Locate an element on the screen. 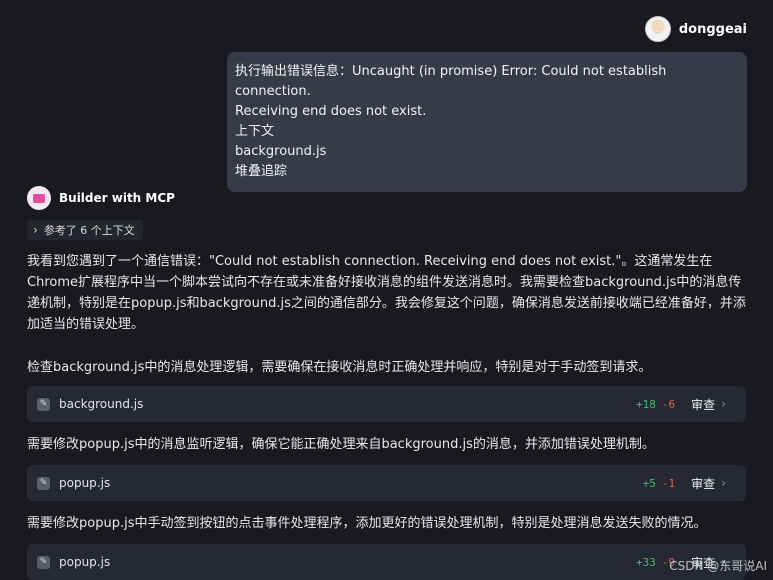  file-name: background.js is located at coordinates (101, 404).